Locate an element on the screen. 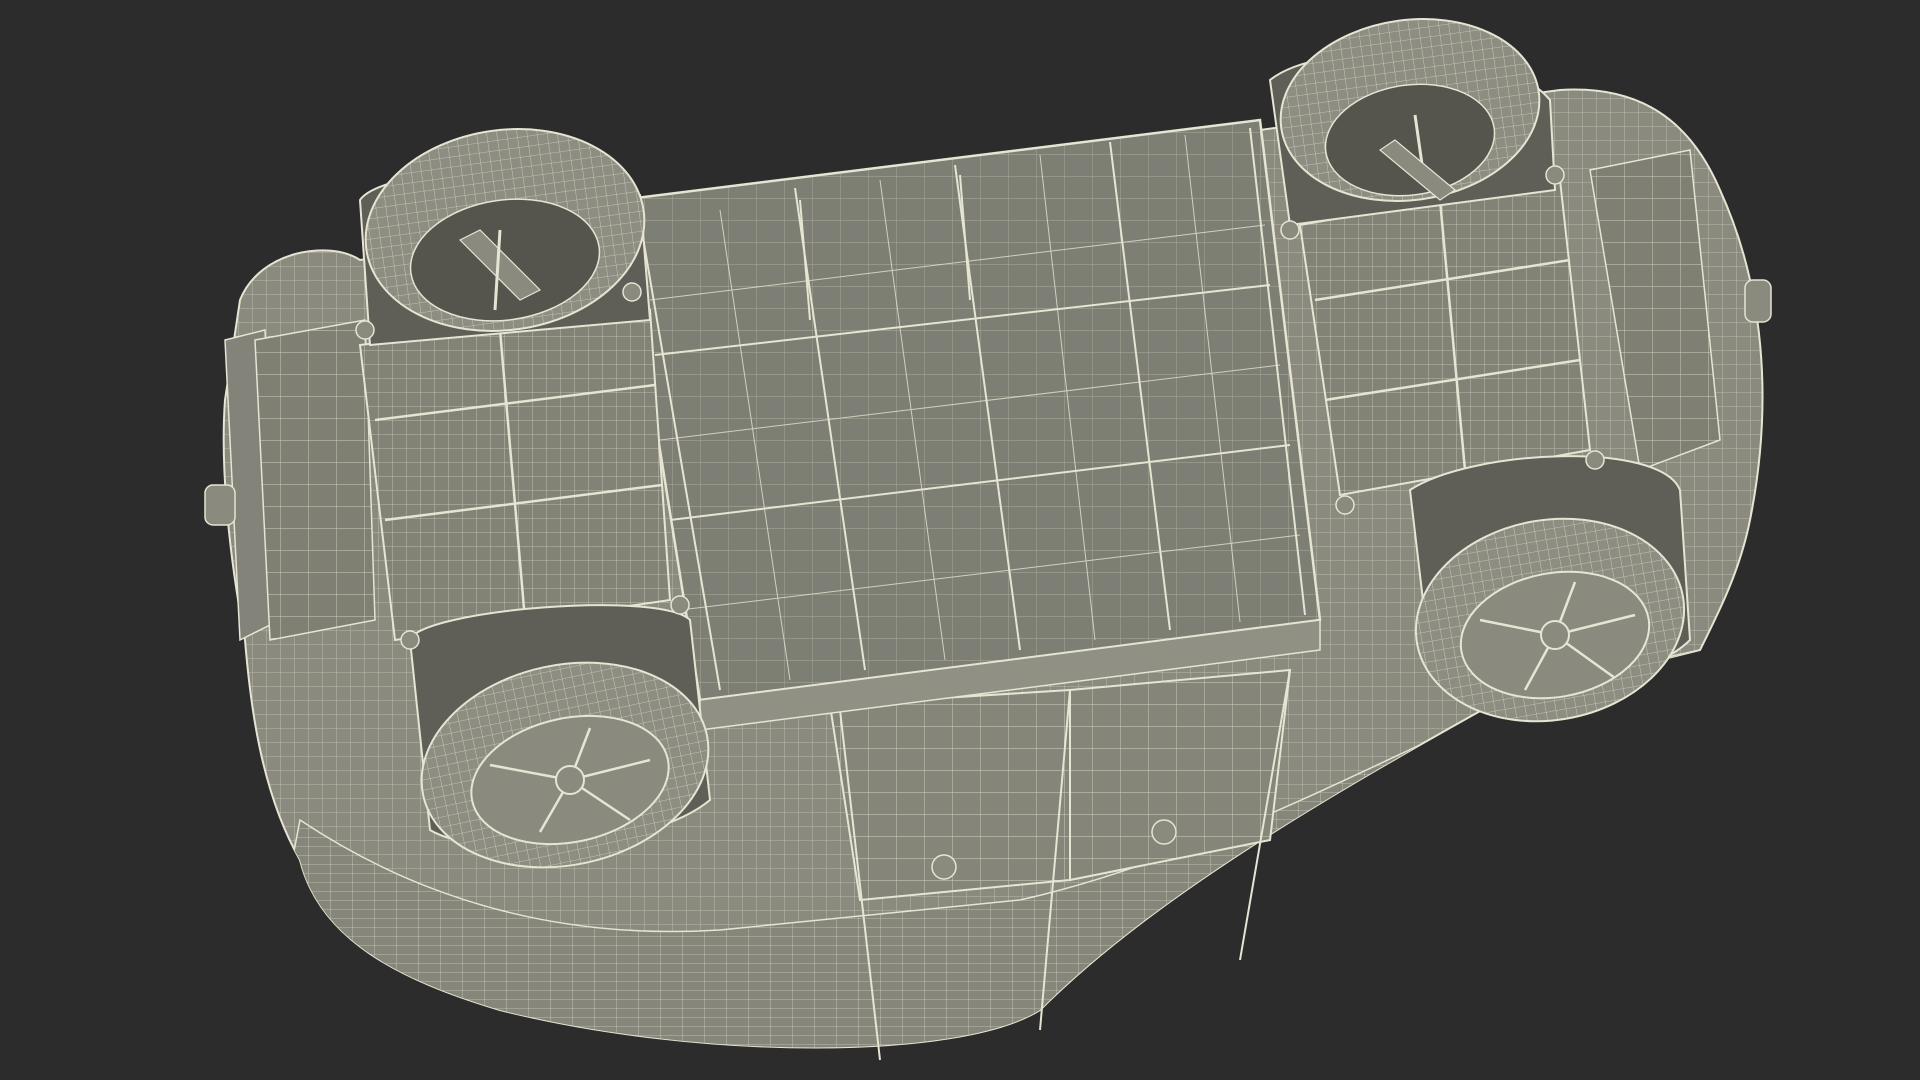 The image size is (1920, 1080). door-handle-left is located at coordinates (944, 867).